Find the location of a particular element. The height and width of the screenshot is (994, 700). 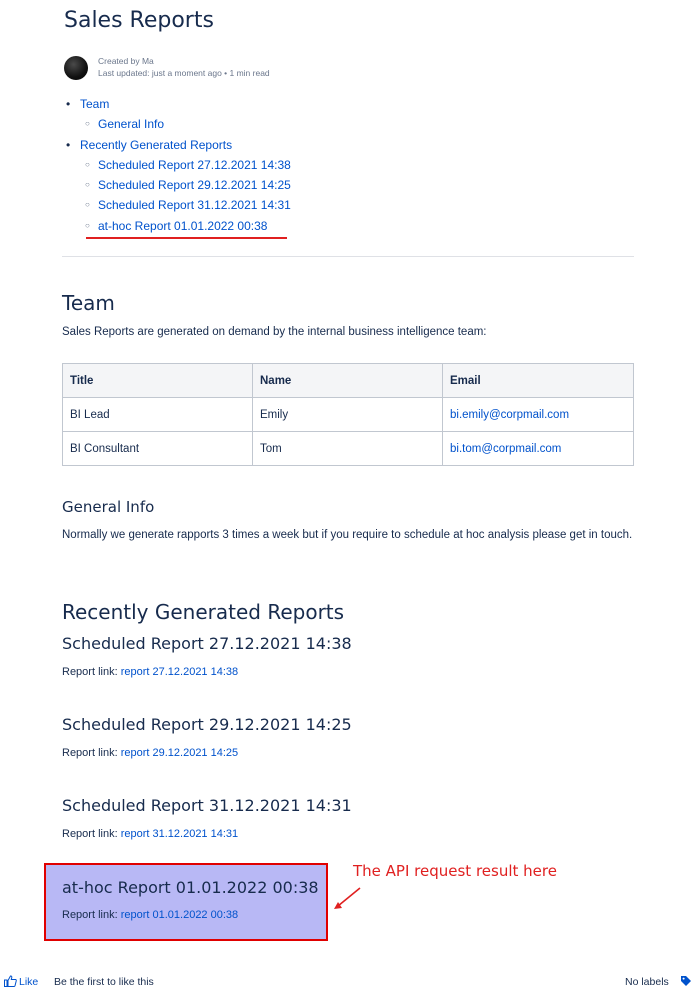

red-underline-annotation is located at coordinates (186, 238).